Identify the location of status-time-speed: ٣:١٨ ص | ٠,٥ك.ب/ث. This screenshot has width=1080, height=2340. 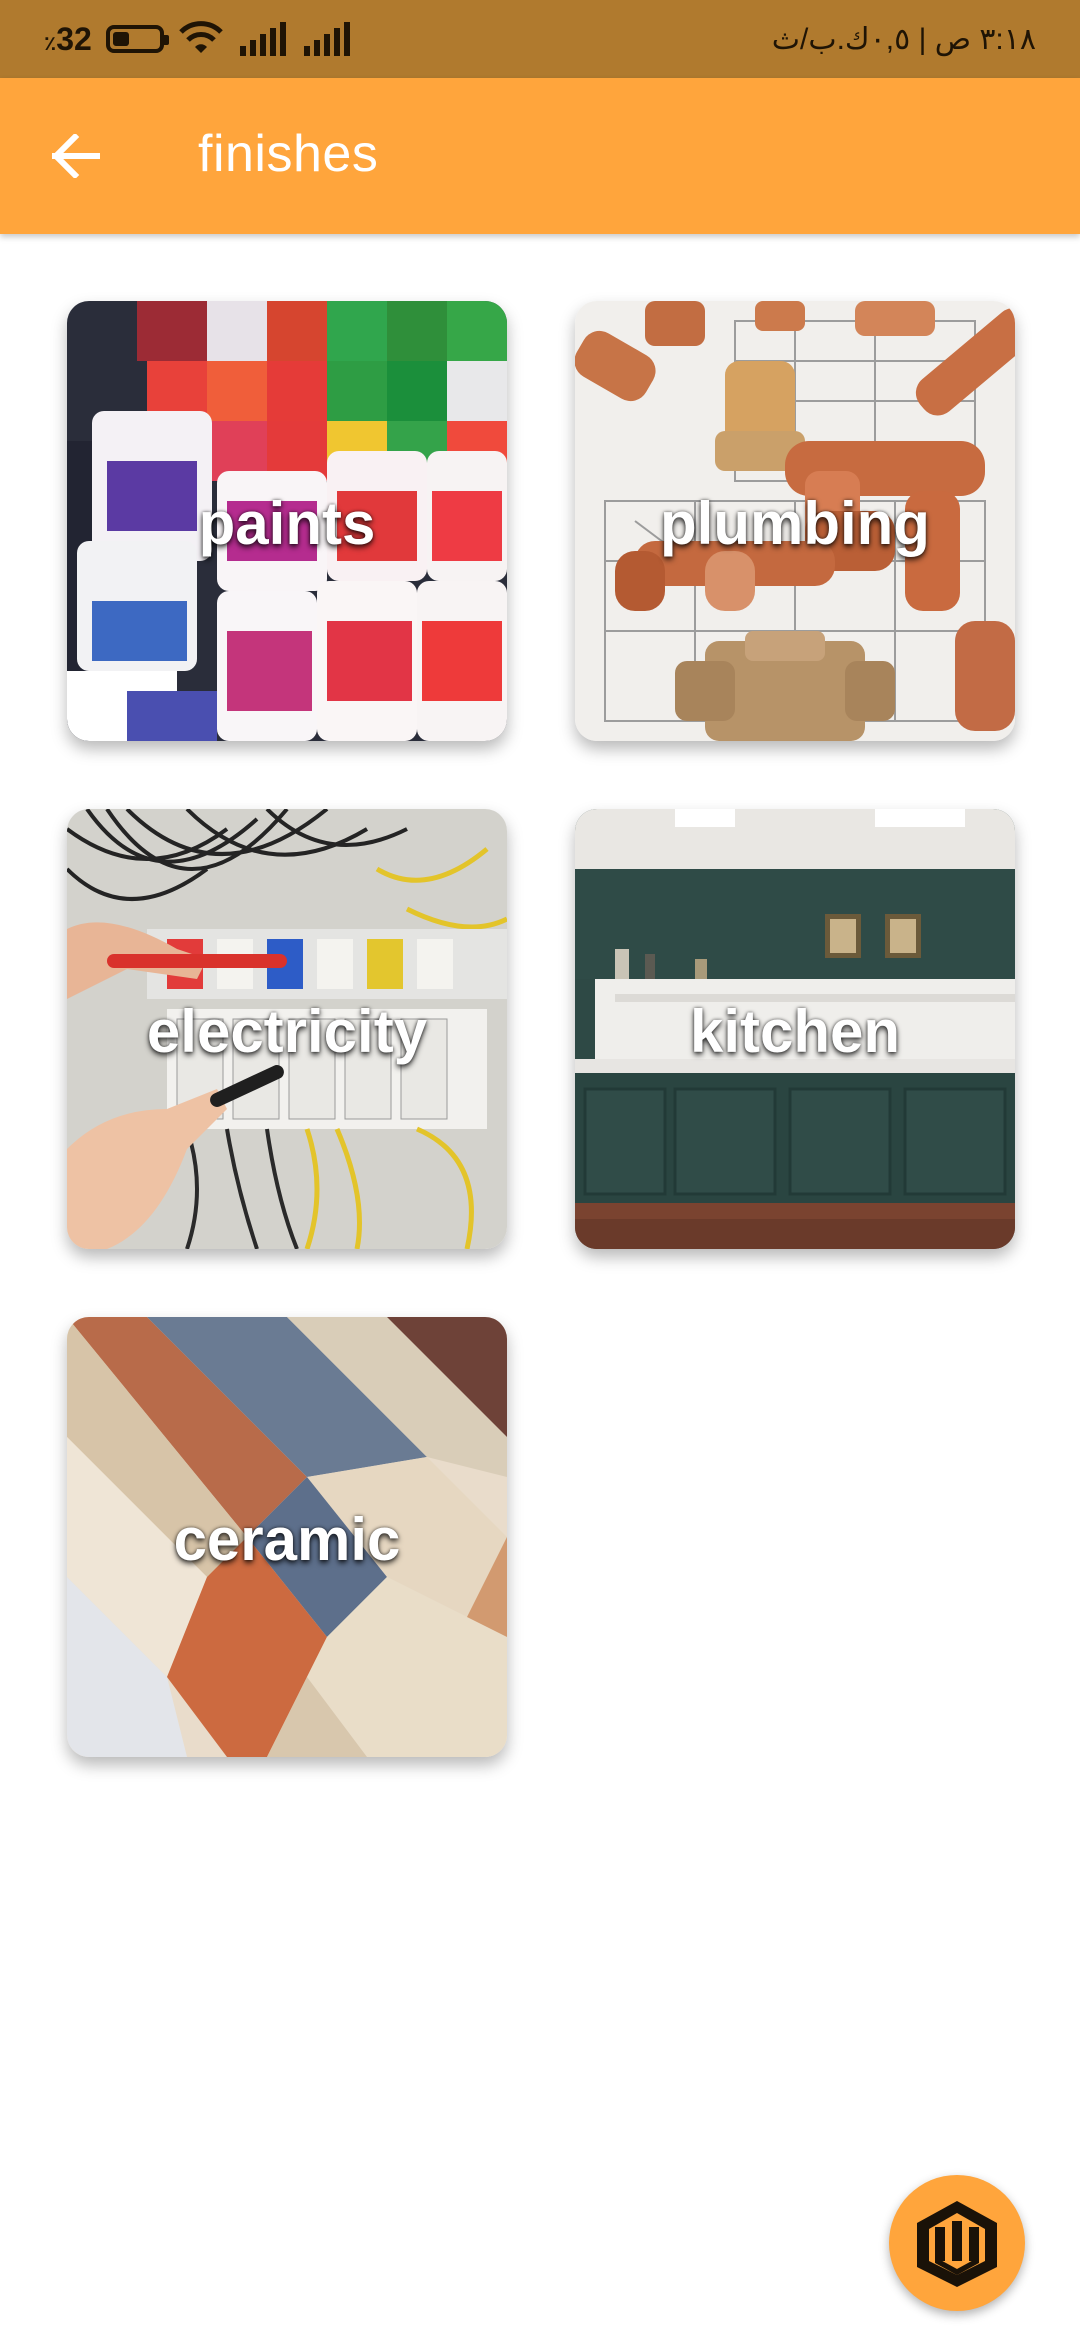
(903, 39).